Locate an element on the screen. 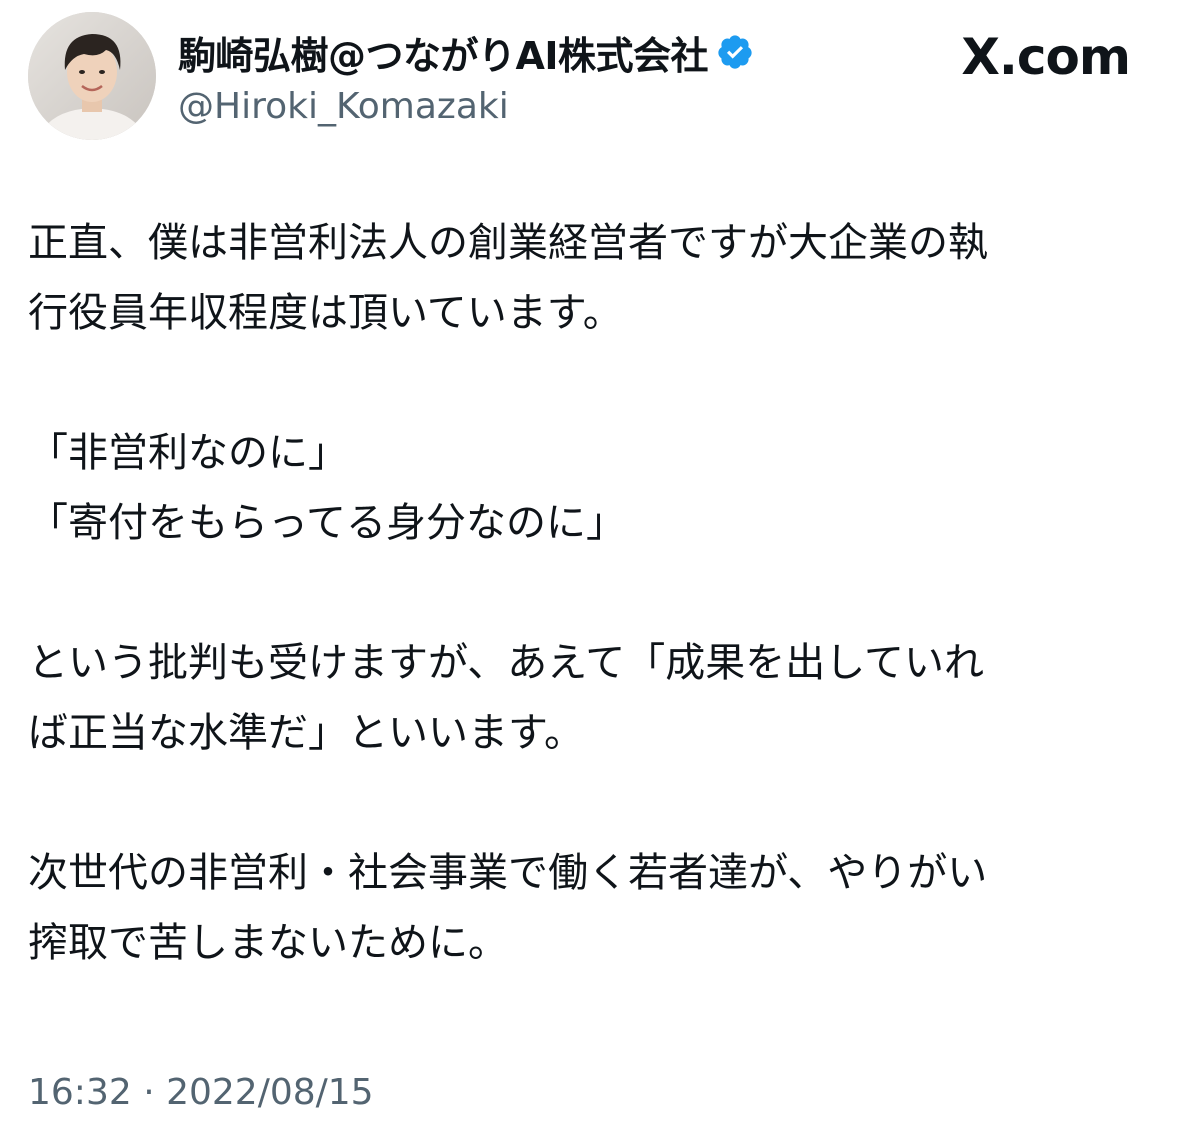 This screenshot has width=1179, height=1137. name-row: 駒崎弘樹@つながりAI株式会社 is located at coordinates (466, 52).